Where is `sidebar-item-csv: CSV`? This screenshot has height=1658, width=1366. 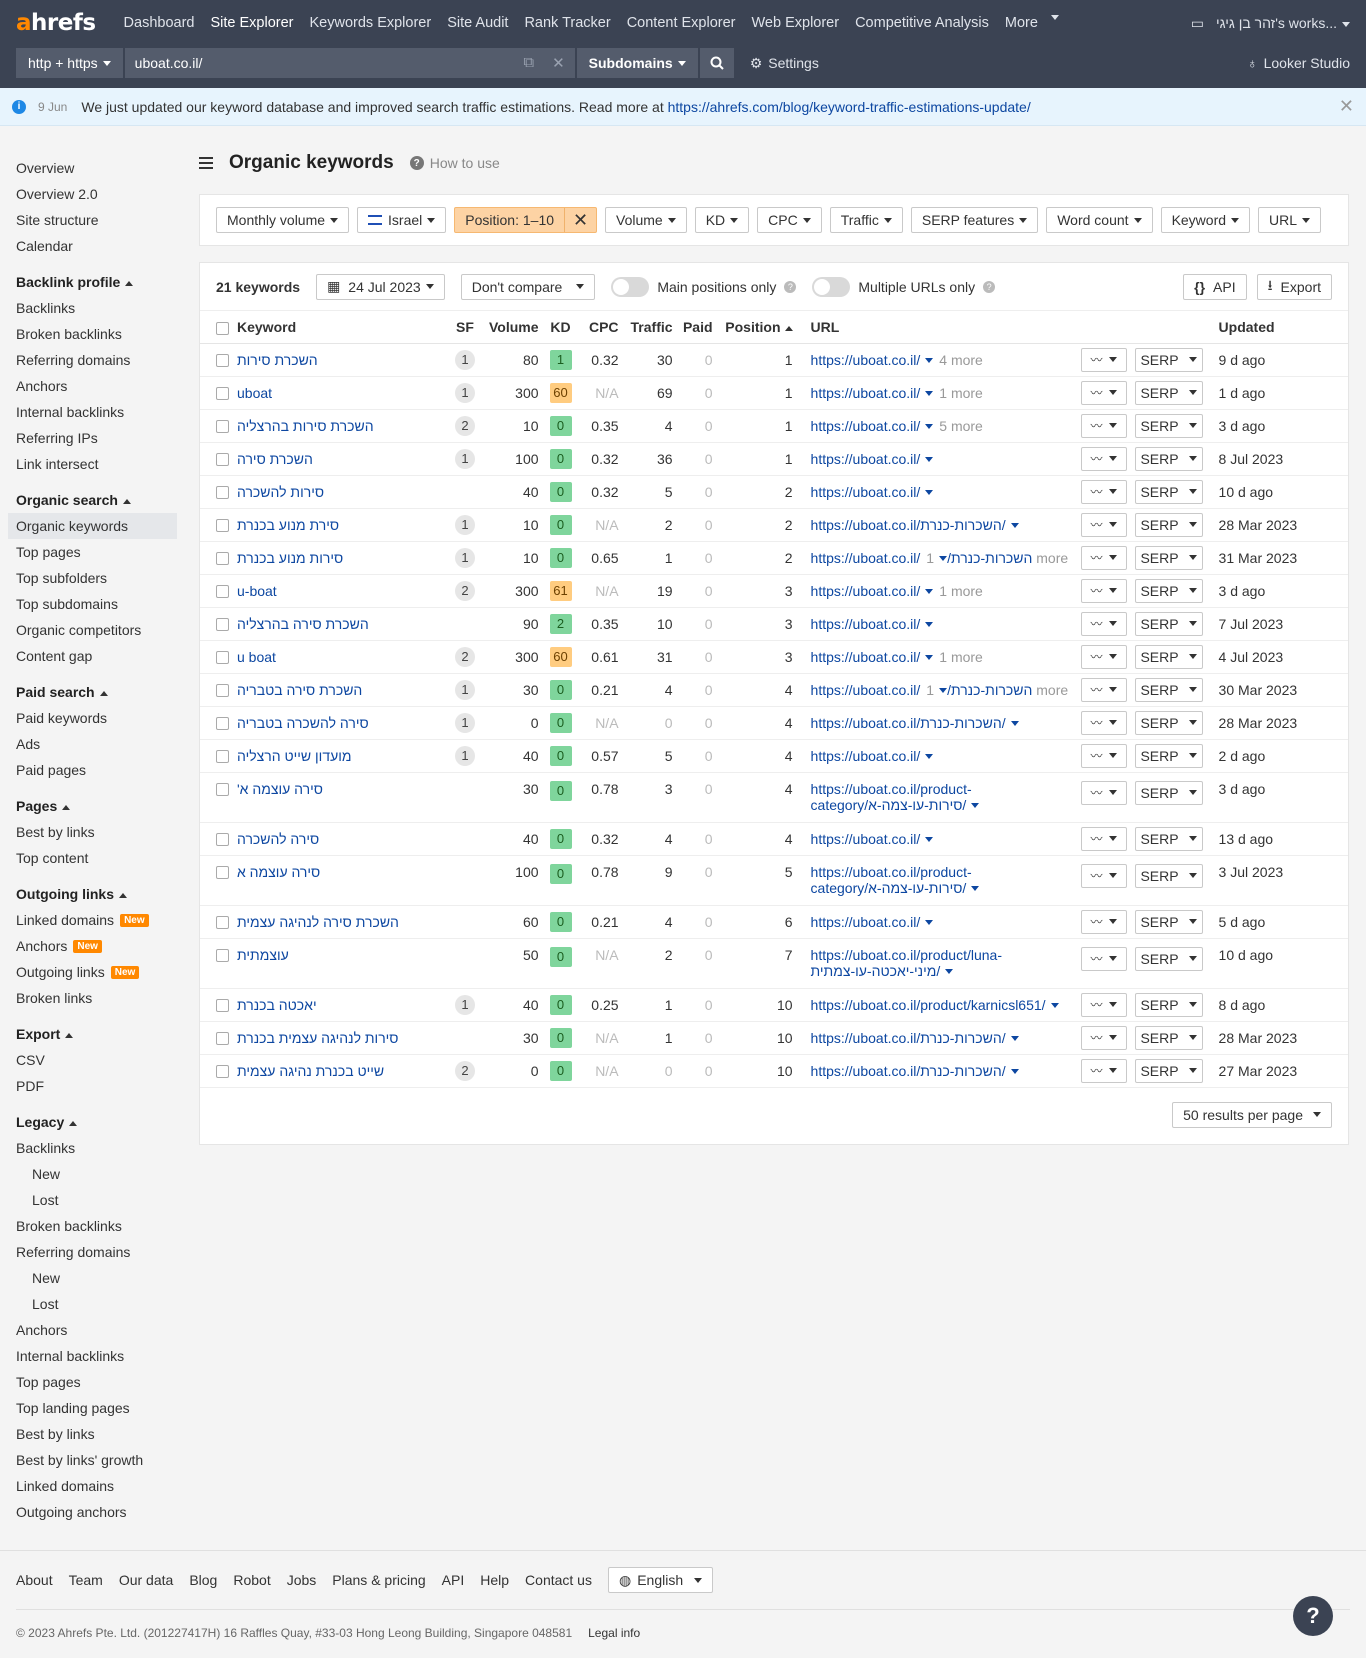 sidebar-item-csv: CSV is located at coordinates (92, 1060).